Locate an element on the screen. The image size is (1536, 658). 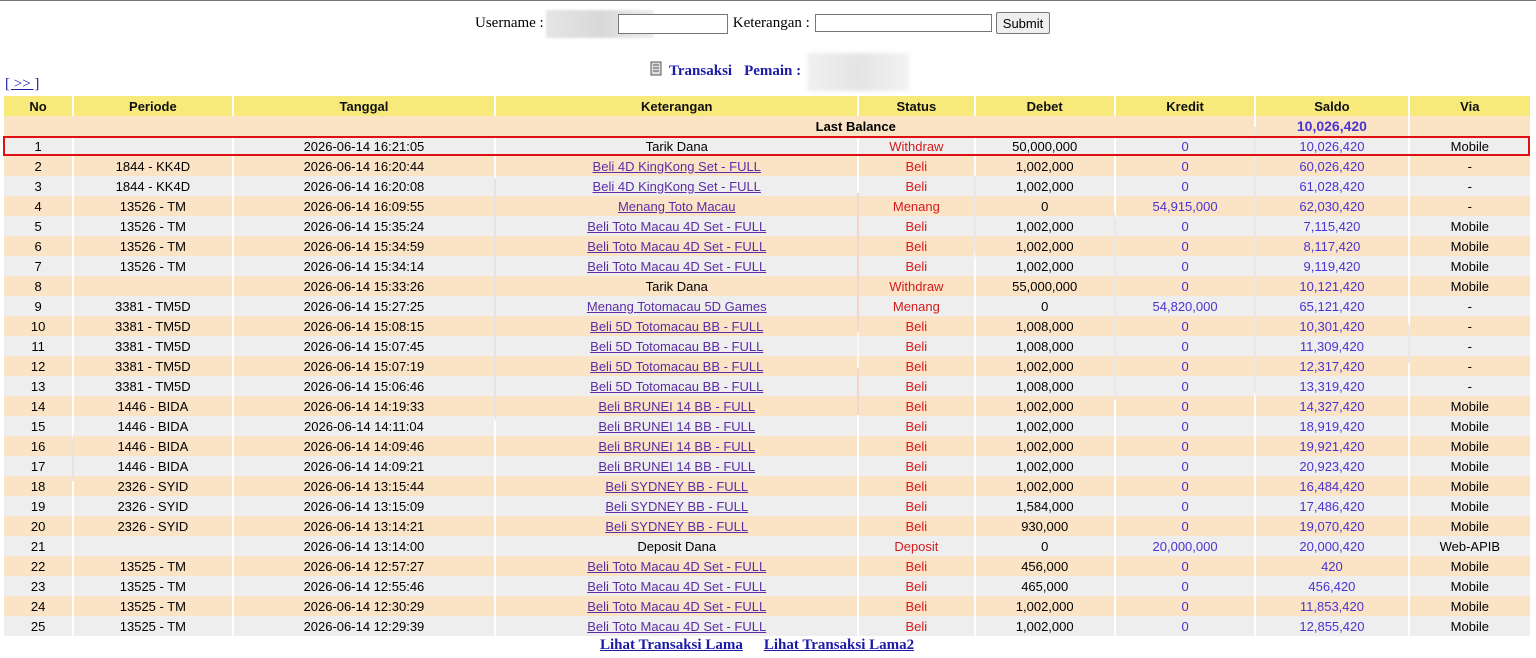
cell-saldo: 7,115,420 is located at coordinates (1332, 226).